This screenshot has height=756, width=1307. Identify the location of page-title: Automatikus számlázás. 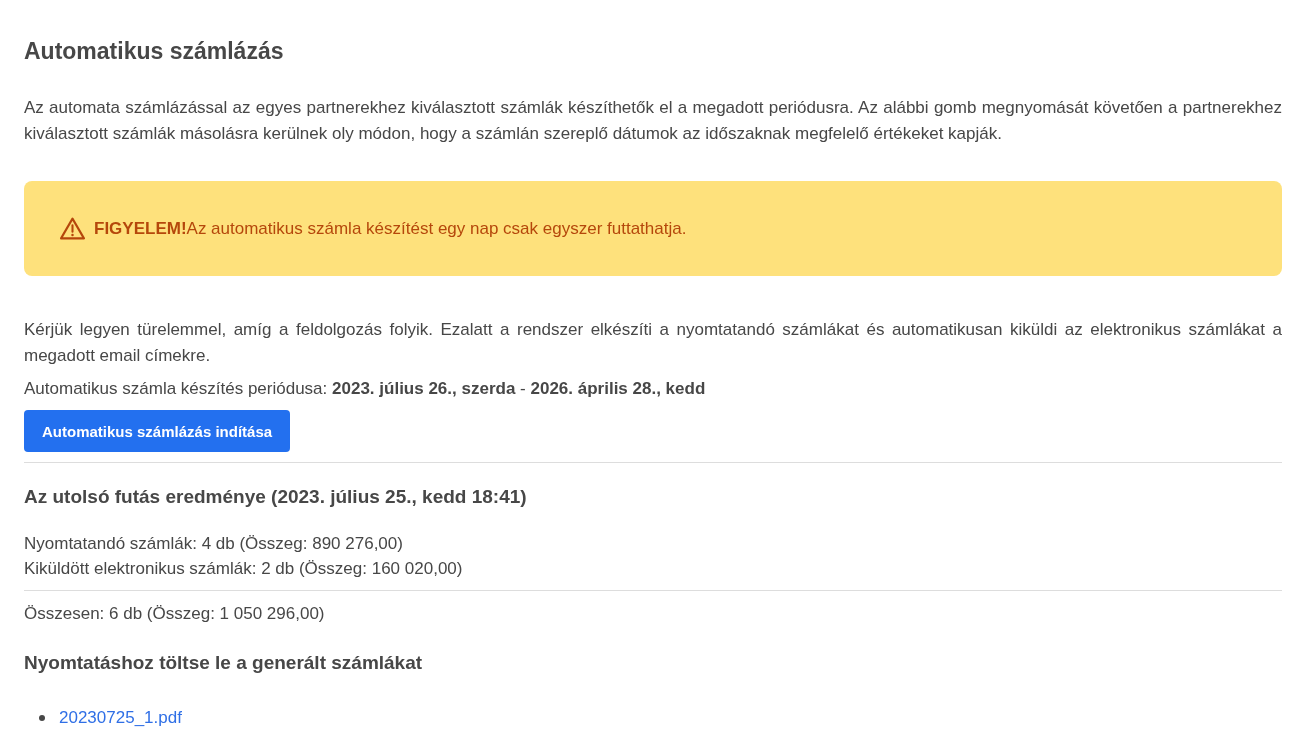
(154, 51).